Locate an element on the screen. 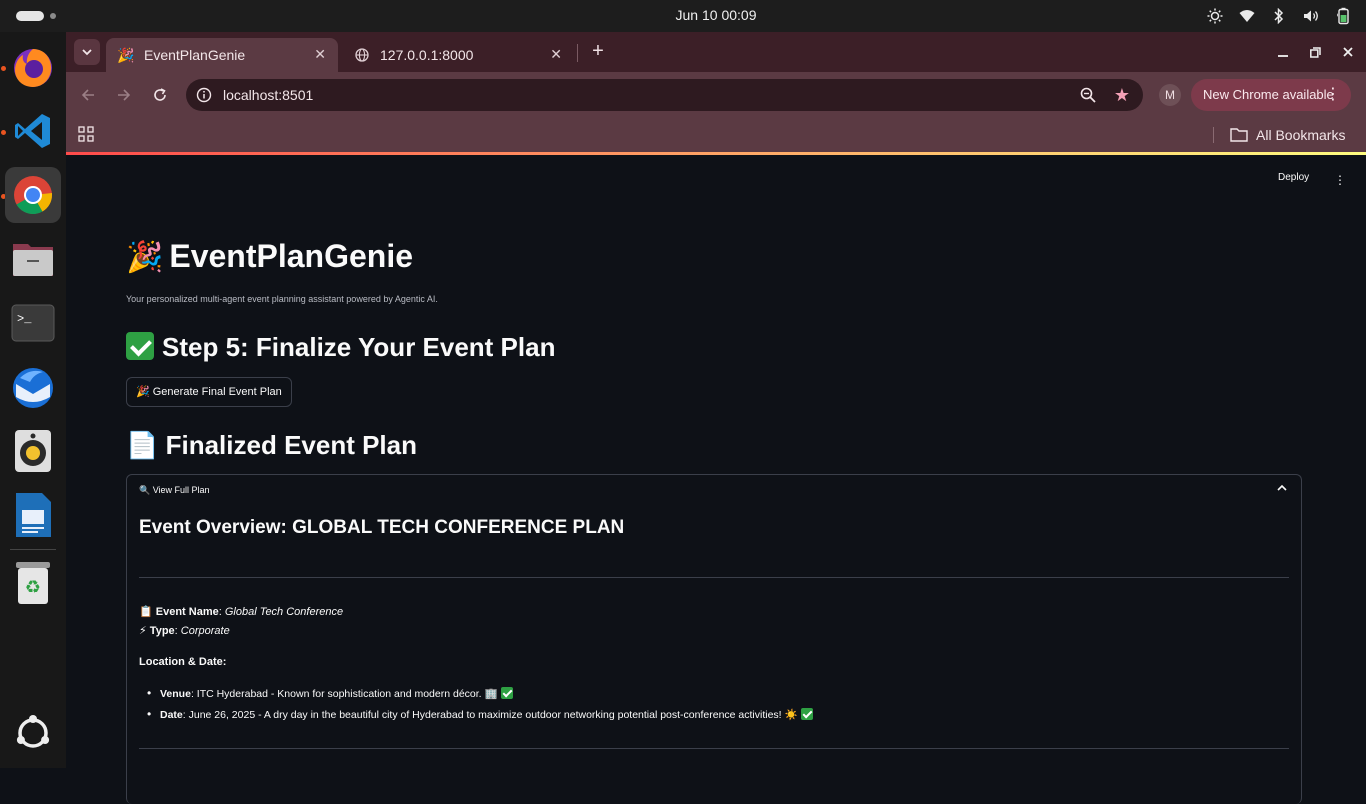  dock-separator is located at coordinates (33, 549).